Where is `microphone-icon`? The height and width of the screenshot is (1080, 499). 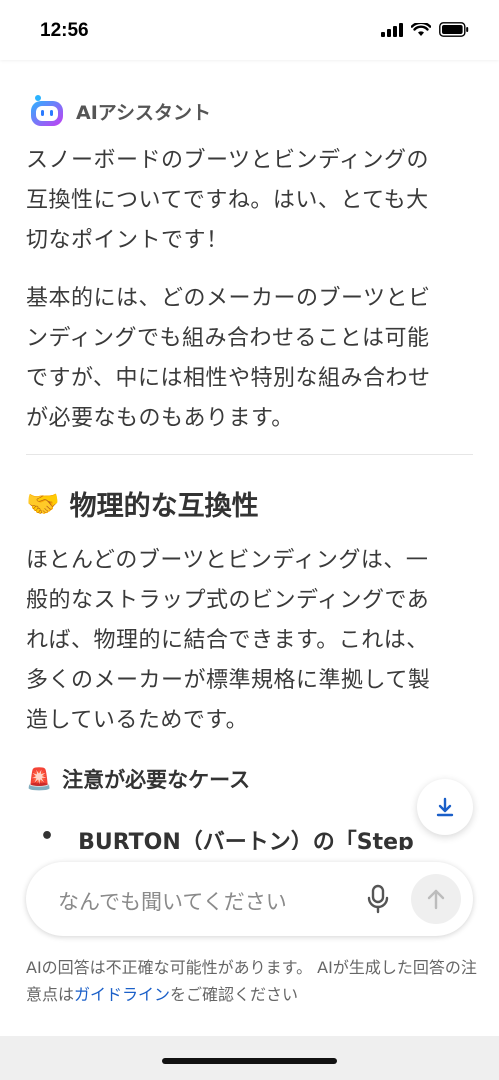 microphone-icon is located at coordinates (378, 899).